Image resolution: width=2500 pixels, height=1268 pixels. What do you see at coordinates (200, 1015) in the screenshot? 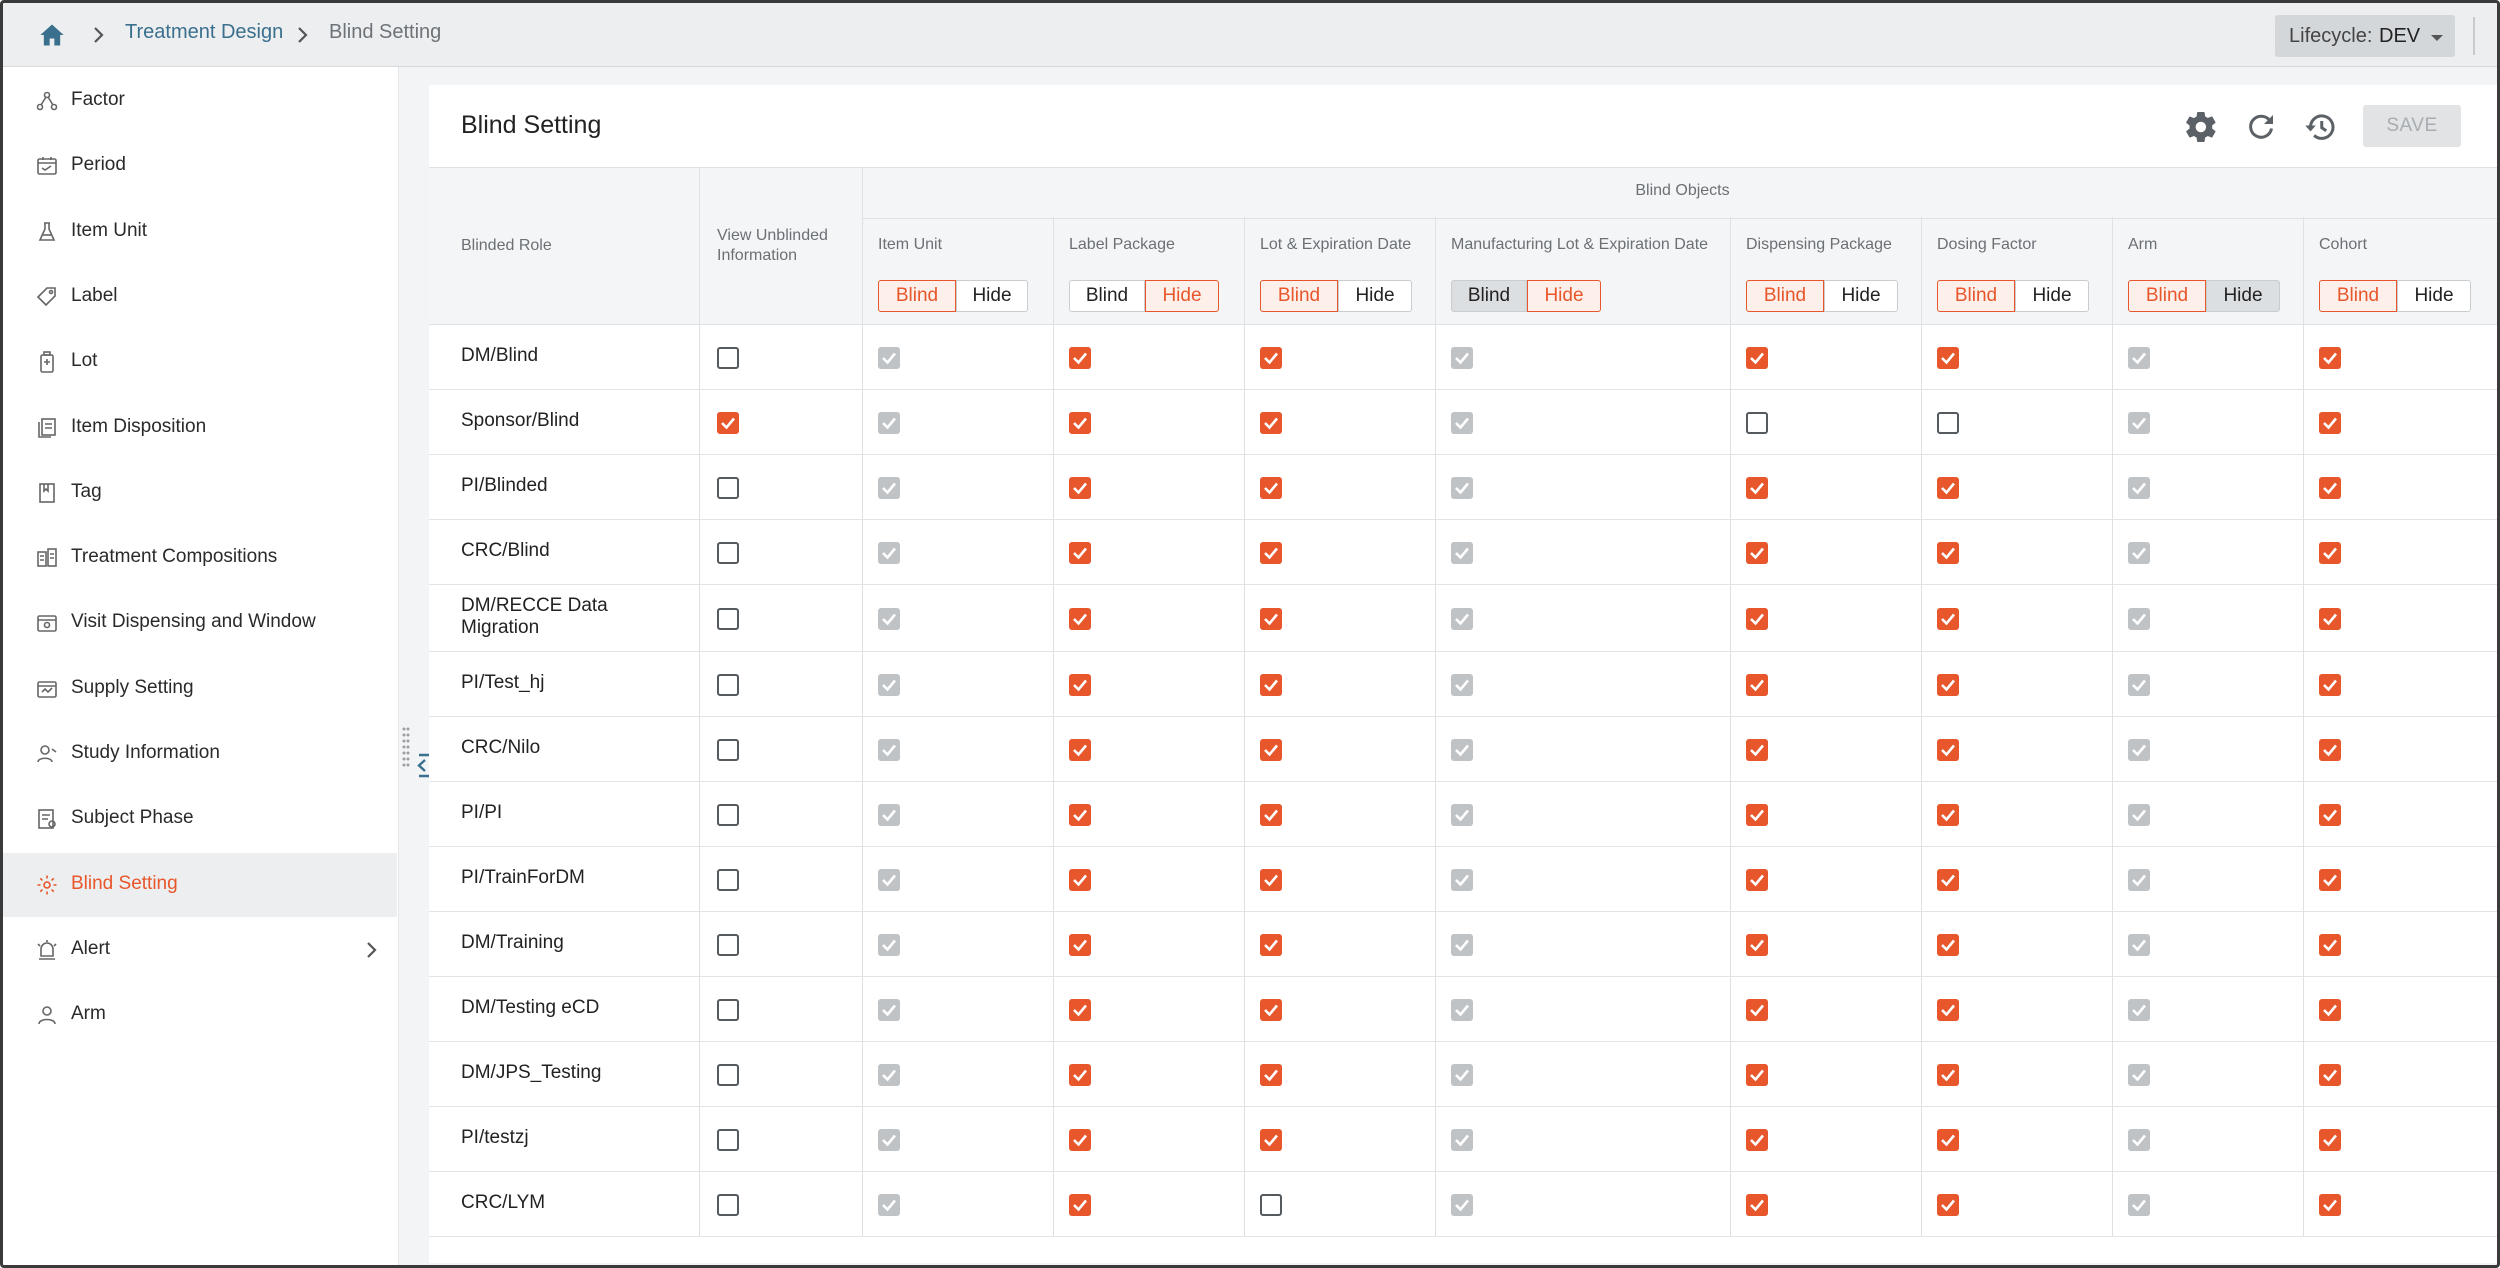
I see `sidebar-item-arm: Arm` at bounding box center [200, 1015].